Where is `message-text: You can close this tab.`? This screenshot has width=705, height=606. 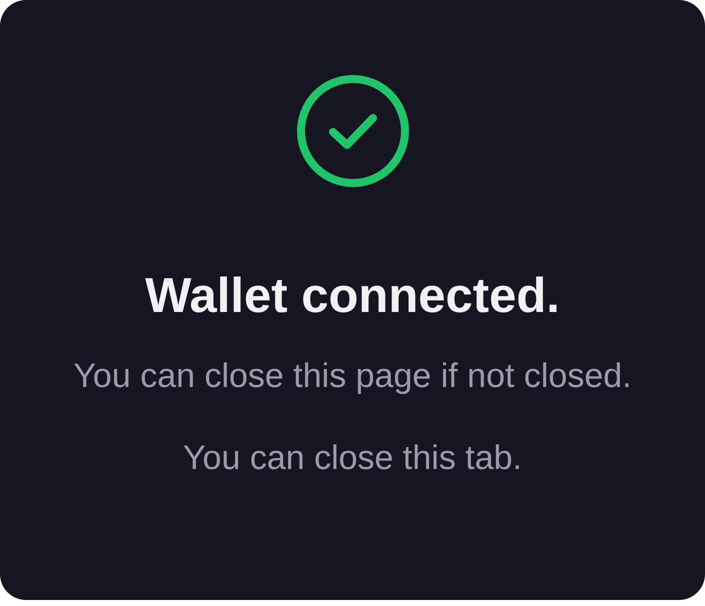 message-text: You can close this tab. is located at coordinates (352, 458).